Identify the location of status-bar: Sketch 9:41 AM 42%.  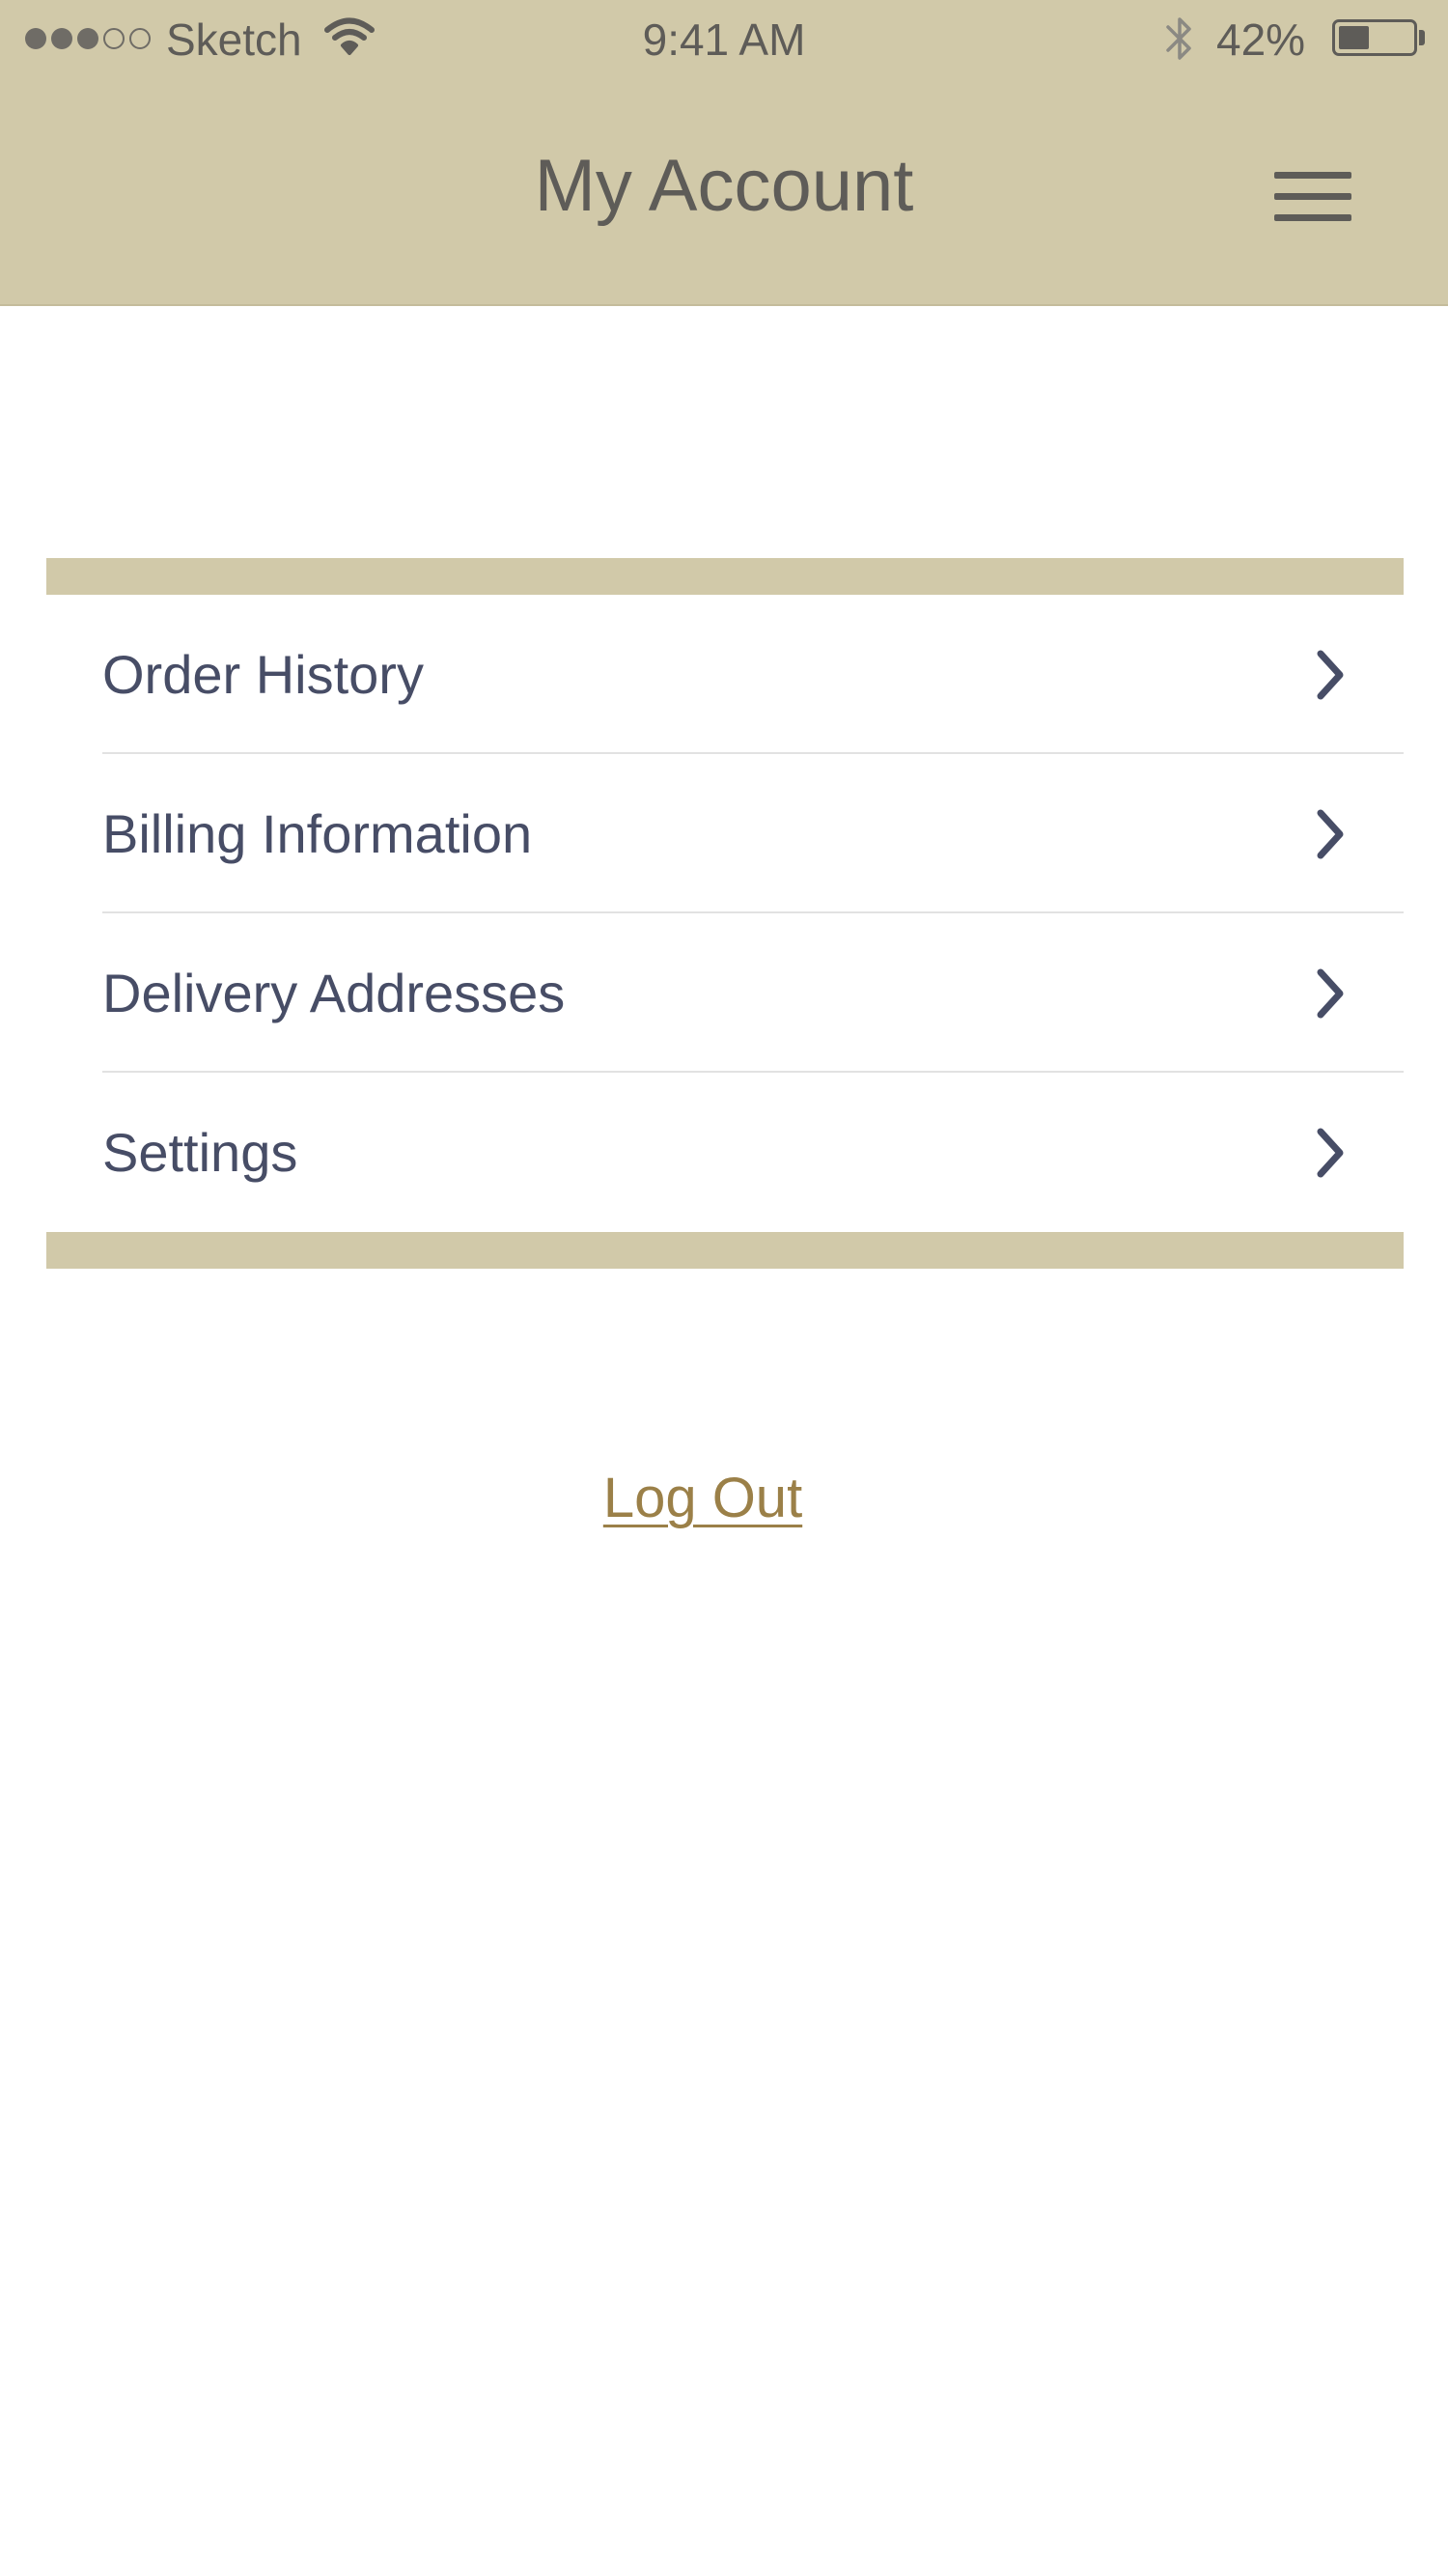
(724, 39).